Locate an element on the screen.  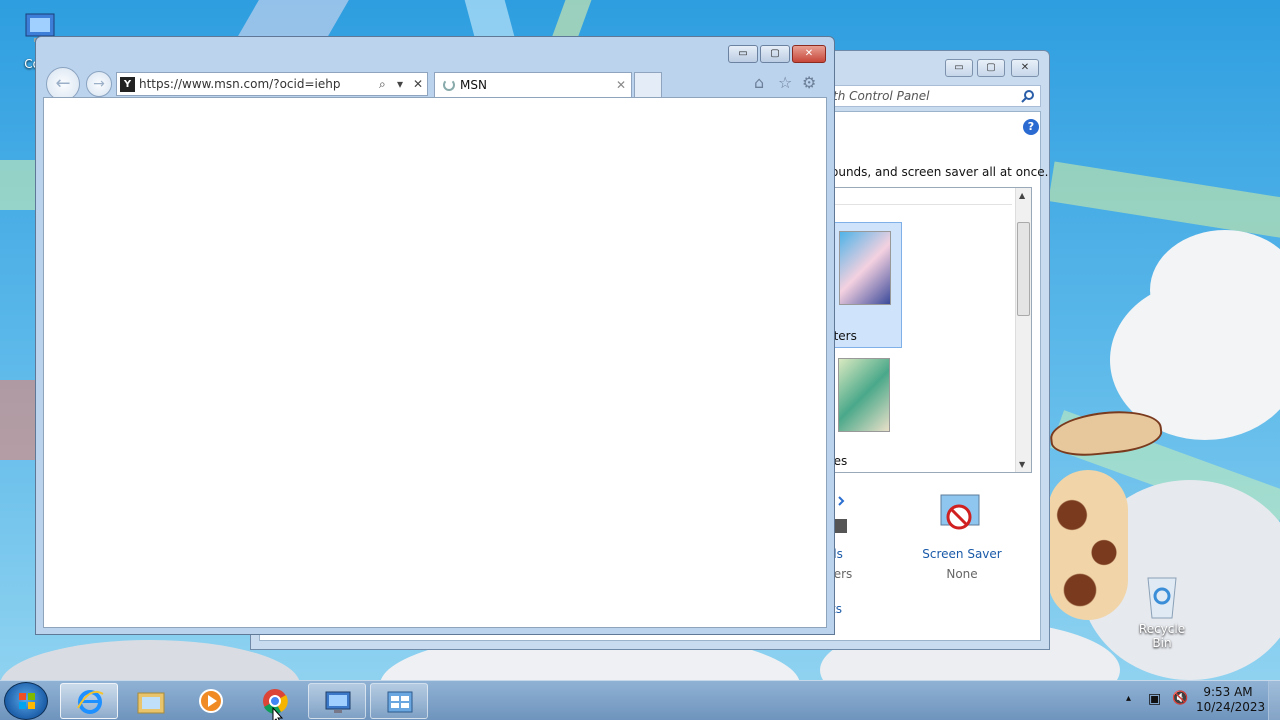
tab-msn: MSN ✕ is located at coordinates (533, 84).